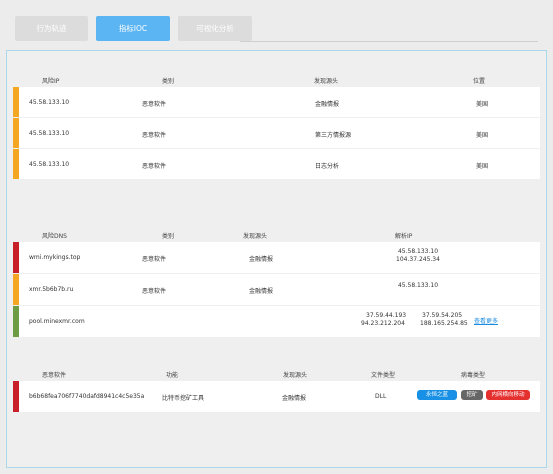 This screenshot has height=474, width=553. Describe the element at coordinates (383, 323) in the screenshot. I see `resolved-ip: 94.23.212.204` at that location.